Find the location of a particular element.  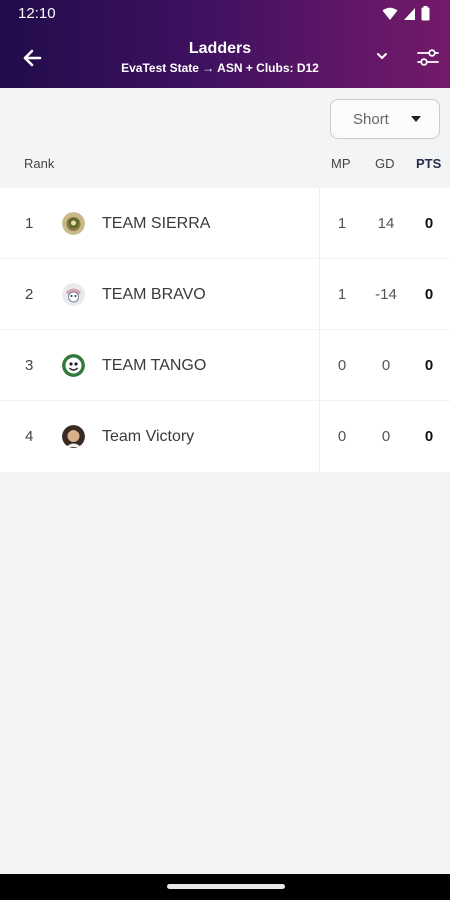

table-row: 3 TEAM TANGO 0 0 0 is located at coordinates (225, 365).